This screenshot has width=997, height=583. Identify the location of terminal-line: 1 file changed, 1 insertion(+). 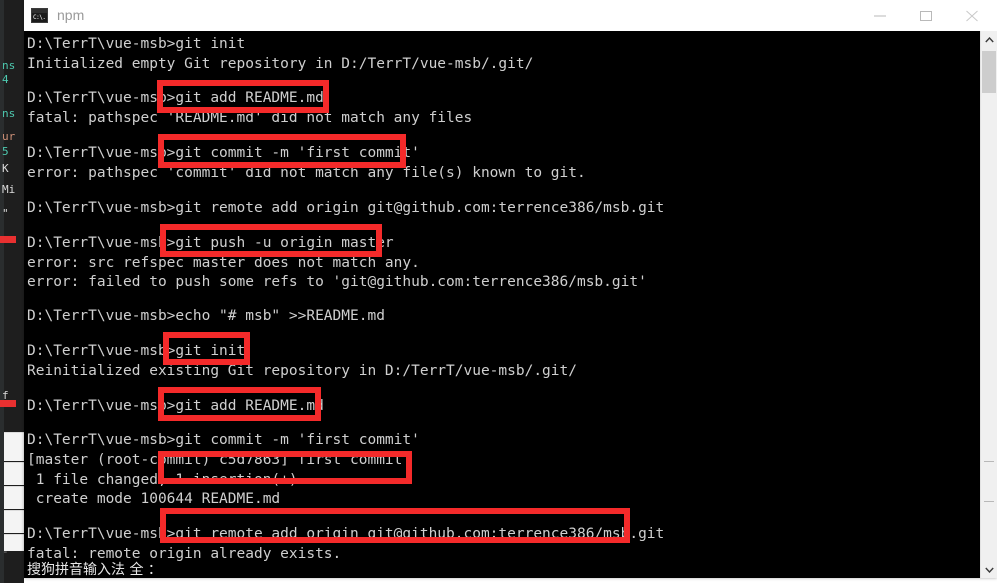
(162, 480).